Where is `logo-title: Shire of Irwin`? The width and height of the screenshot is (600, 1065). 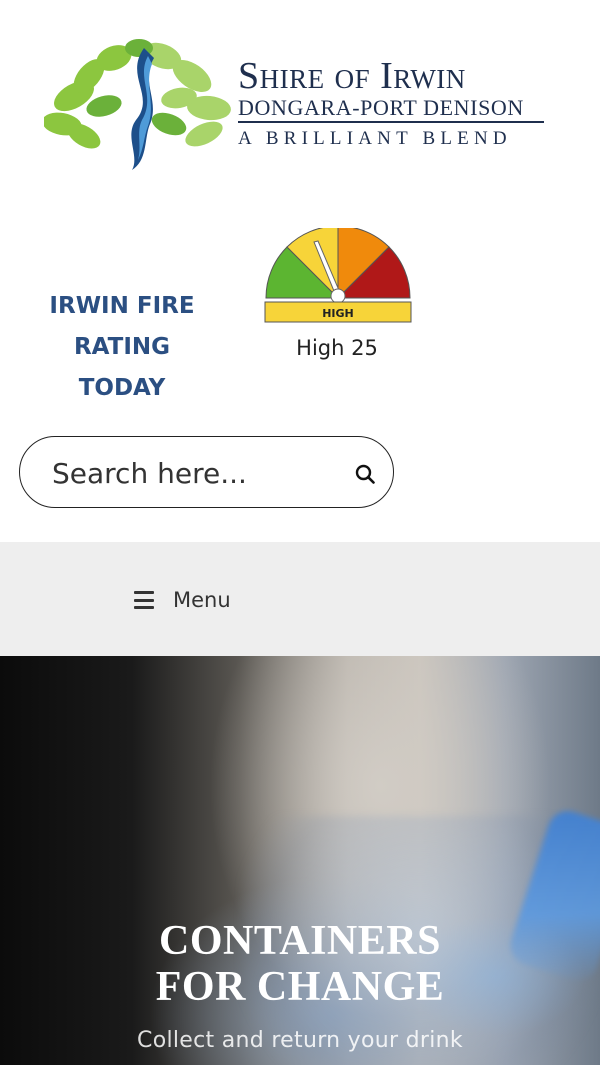
logo-title: Shire of Irwin is located at coordinates (352, 76).